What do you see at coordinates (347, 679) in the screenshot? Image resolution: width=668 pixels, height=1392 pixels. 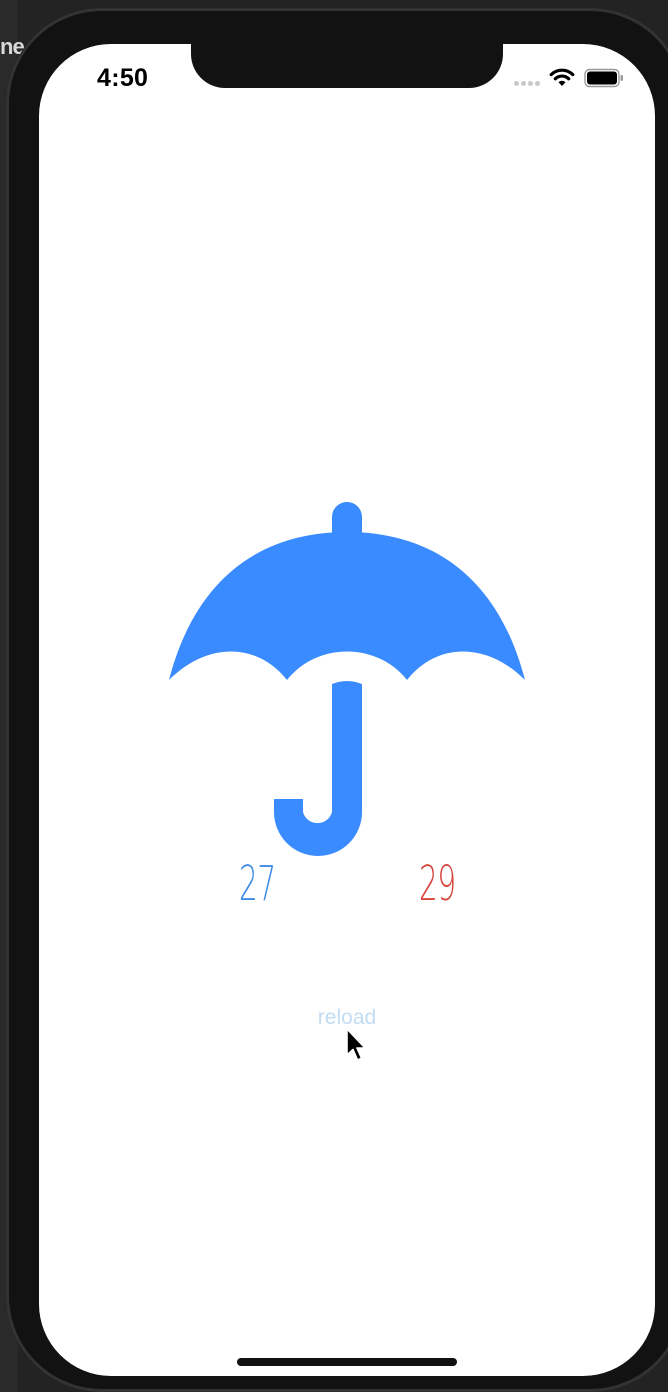 I see `umbrella-icon` at bounding box center [347, 679].